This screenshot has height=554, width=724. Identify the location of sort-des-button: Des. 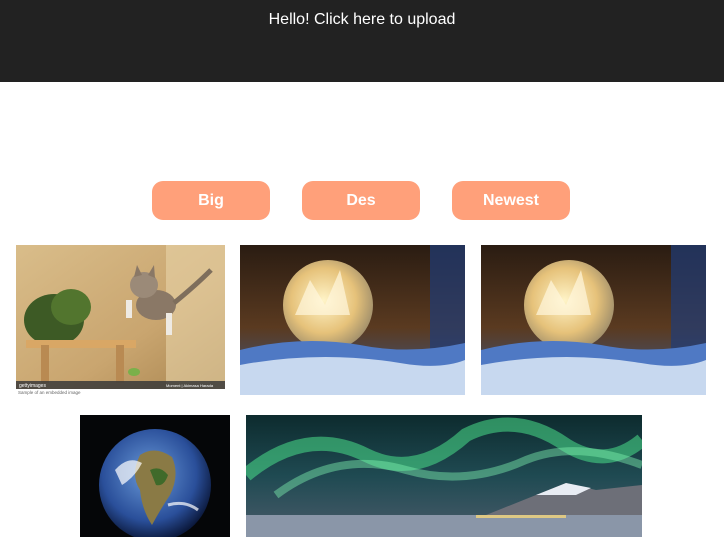
(361, 200).